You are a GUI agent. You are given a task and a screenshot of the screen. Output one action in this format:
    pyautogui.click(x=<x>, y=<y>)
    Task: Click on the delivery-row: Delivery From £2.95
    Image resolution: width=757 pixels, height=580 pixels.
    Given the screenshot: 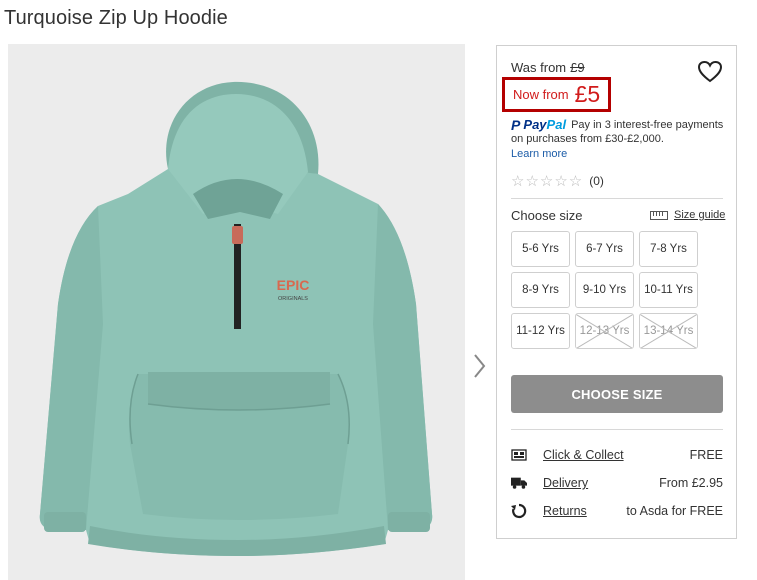 What is the action you would take?
    pyautogui.click(x=617, y=483)
    